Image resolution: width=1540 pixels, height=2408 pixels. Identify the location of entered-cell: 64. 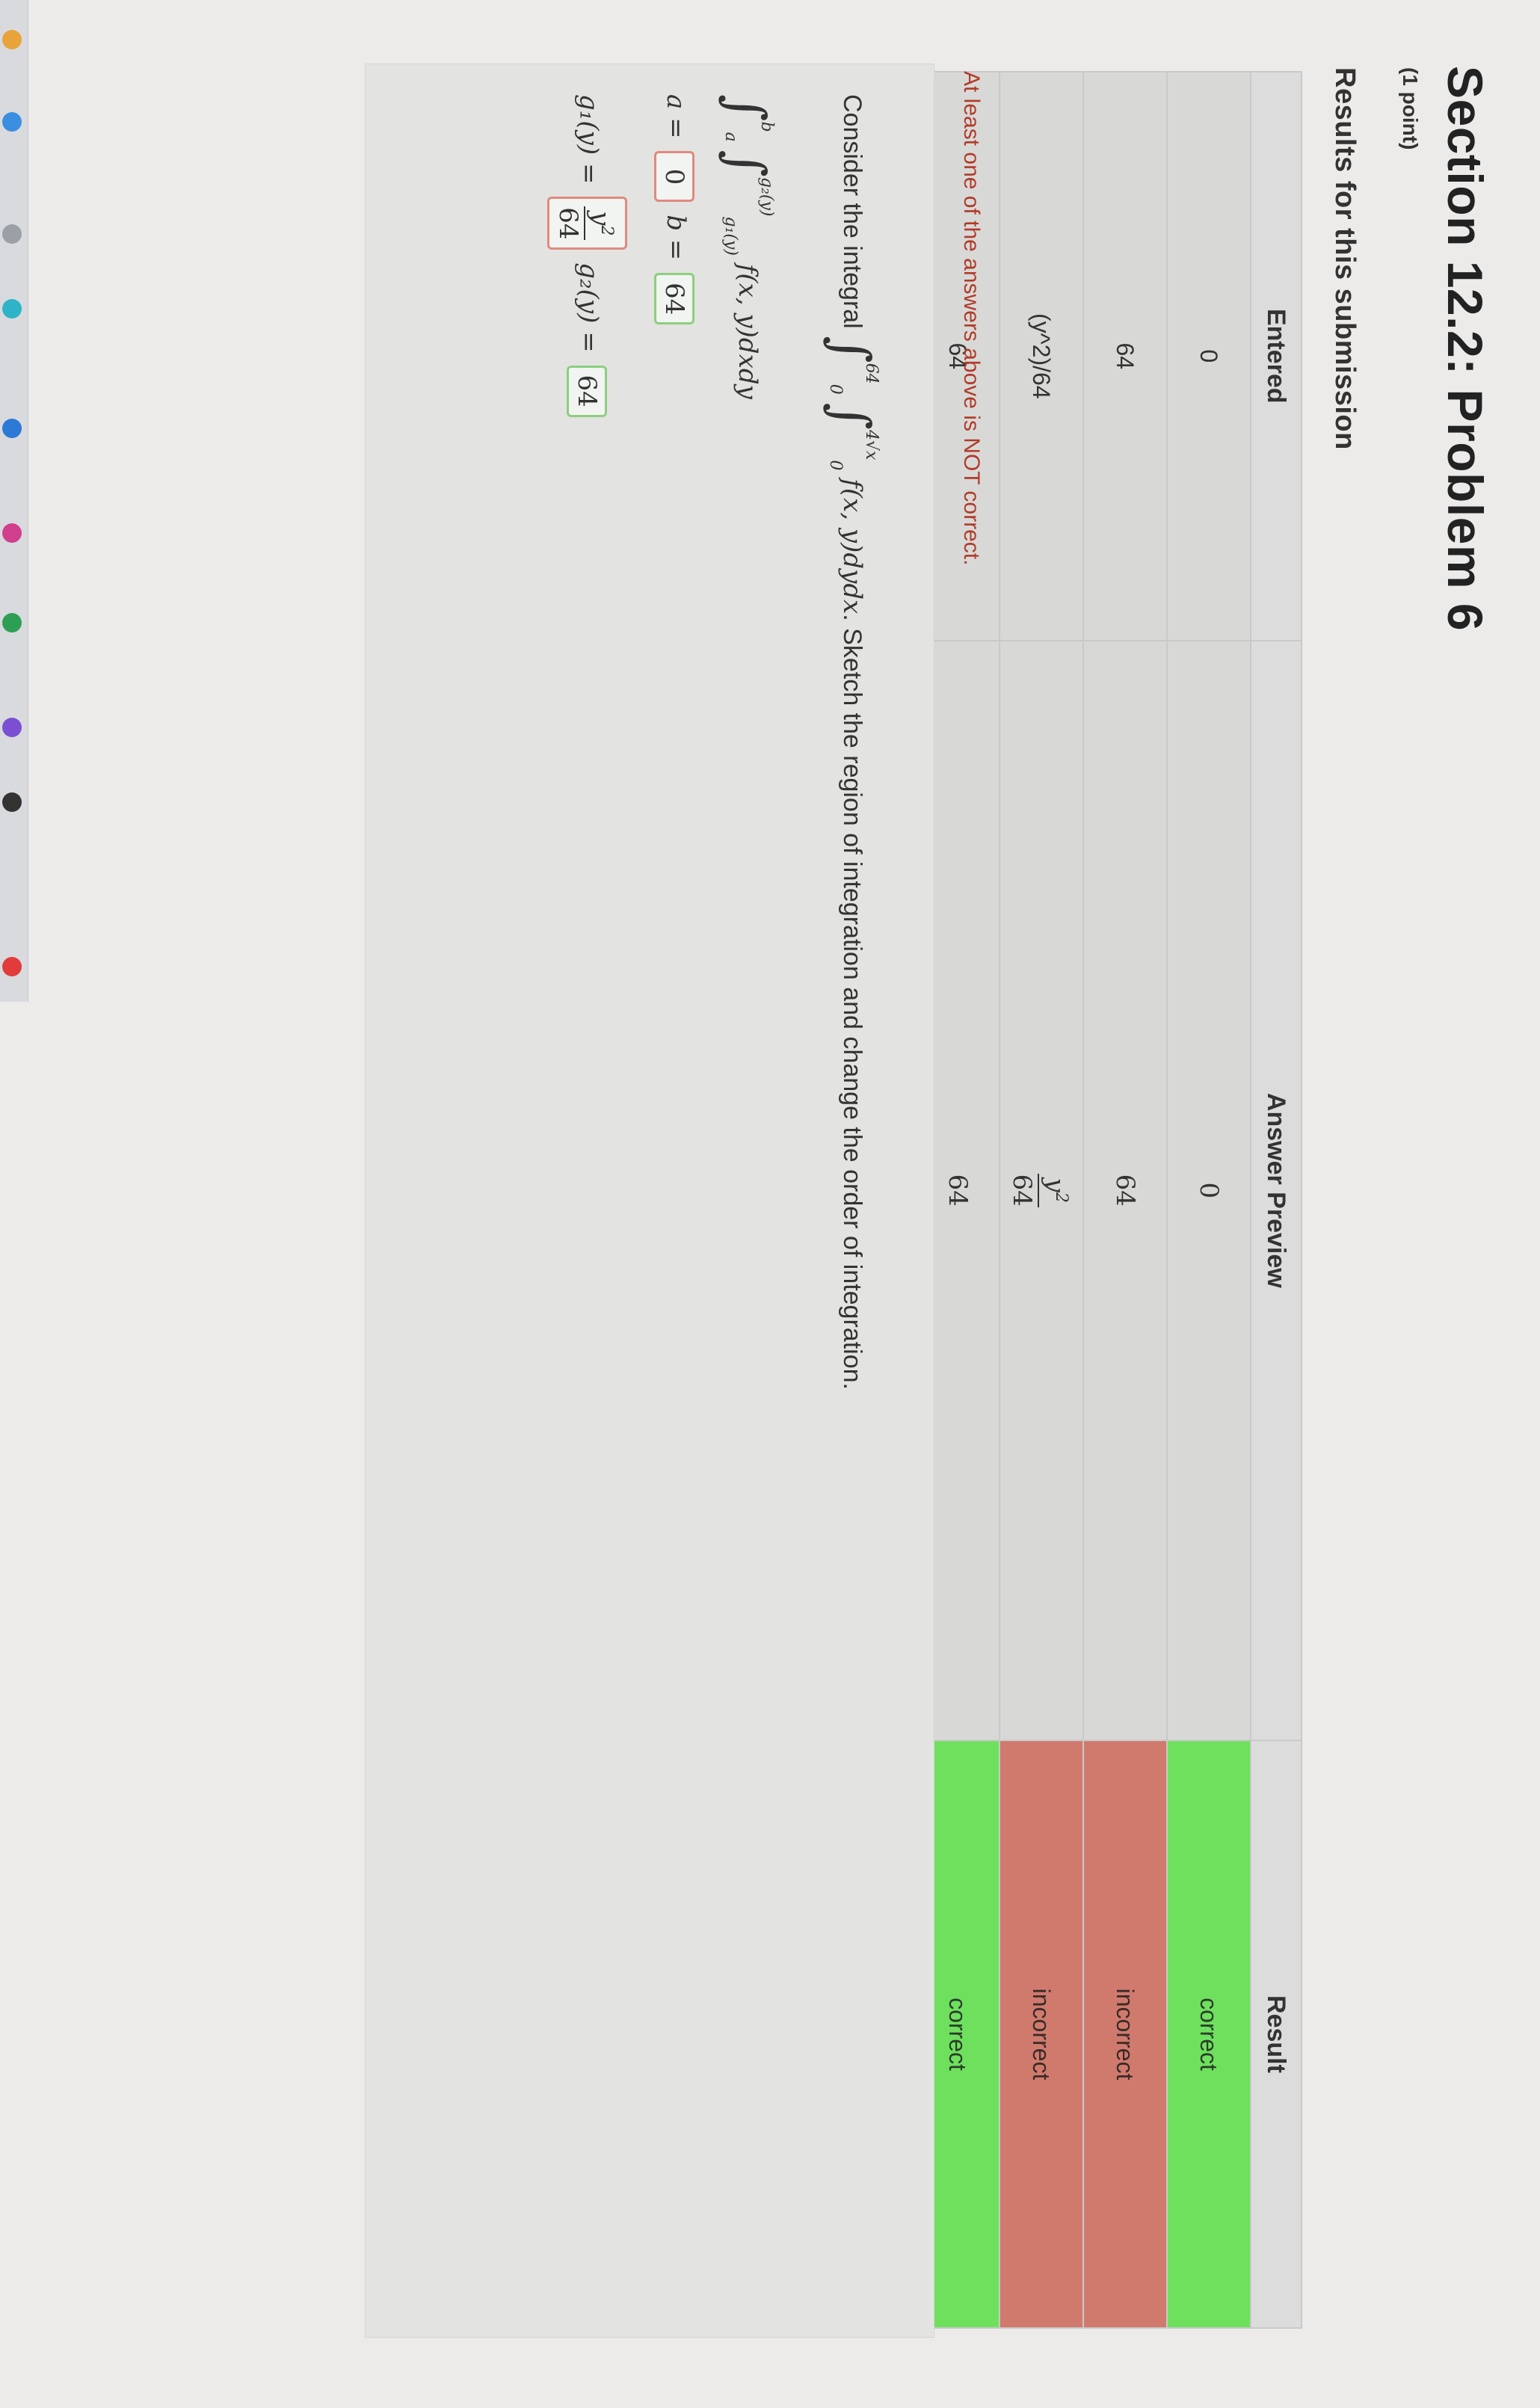
(1125, 357).